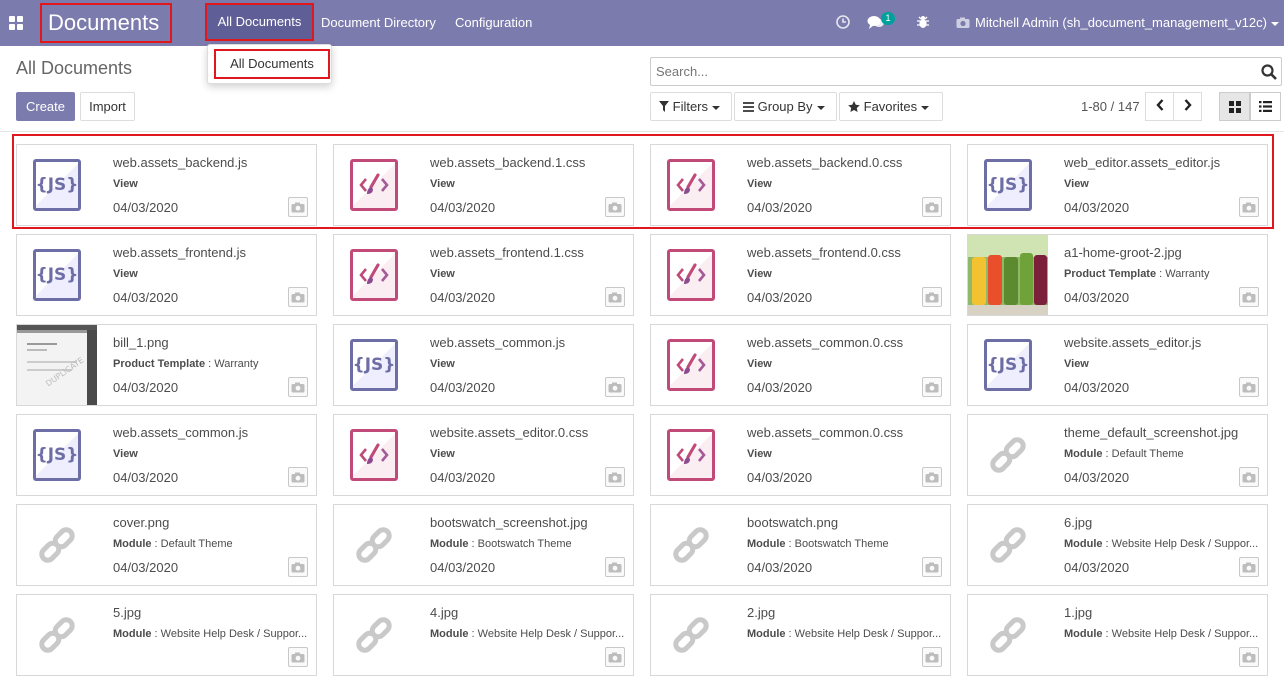  Describe the element at coordinates (891, 106) in the screenshot. I see `favorites-button: Favorites` at that location.